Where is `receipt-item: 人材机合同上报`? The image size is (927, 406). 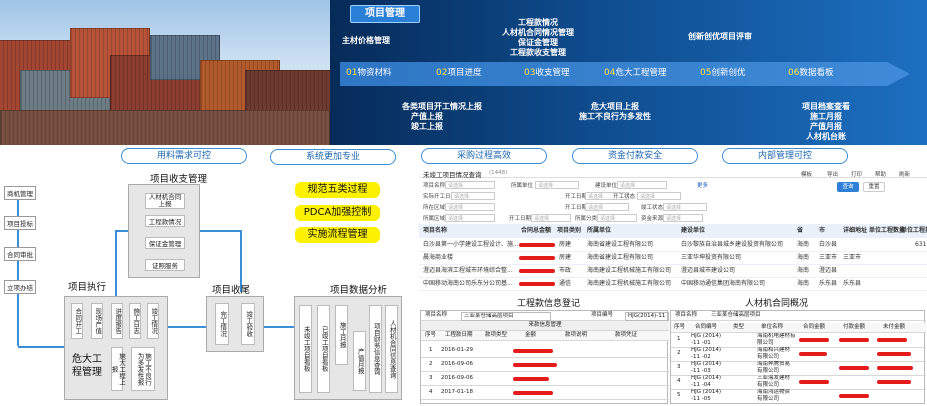
receipt-item: 人材机合同上报 is located at coordinates (165, 201).